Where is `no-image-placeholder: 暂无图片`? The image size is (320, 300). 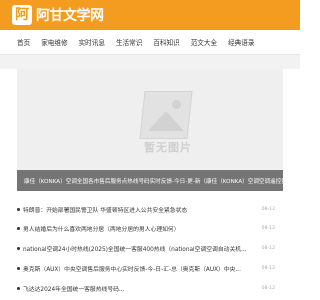
no-image-placeholder: 暂无图片 is located at coordinates (168, 122).